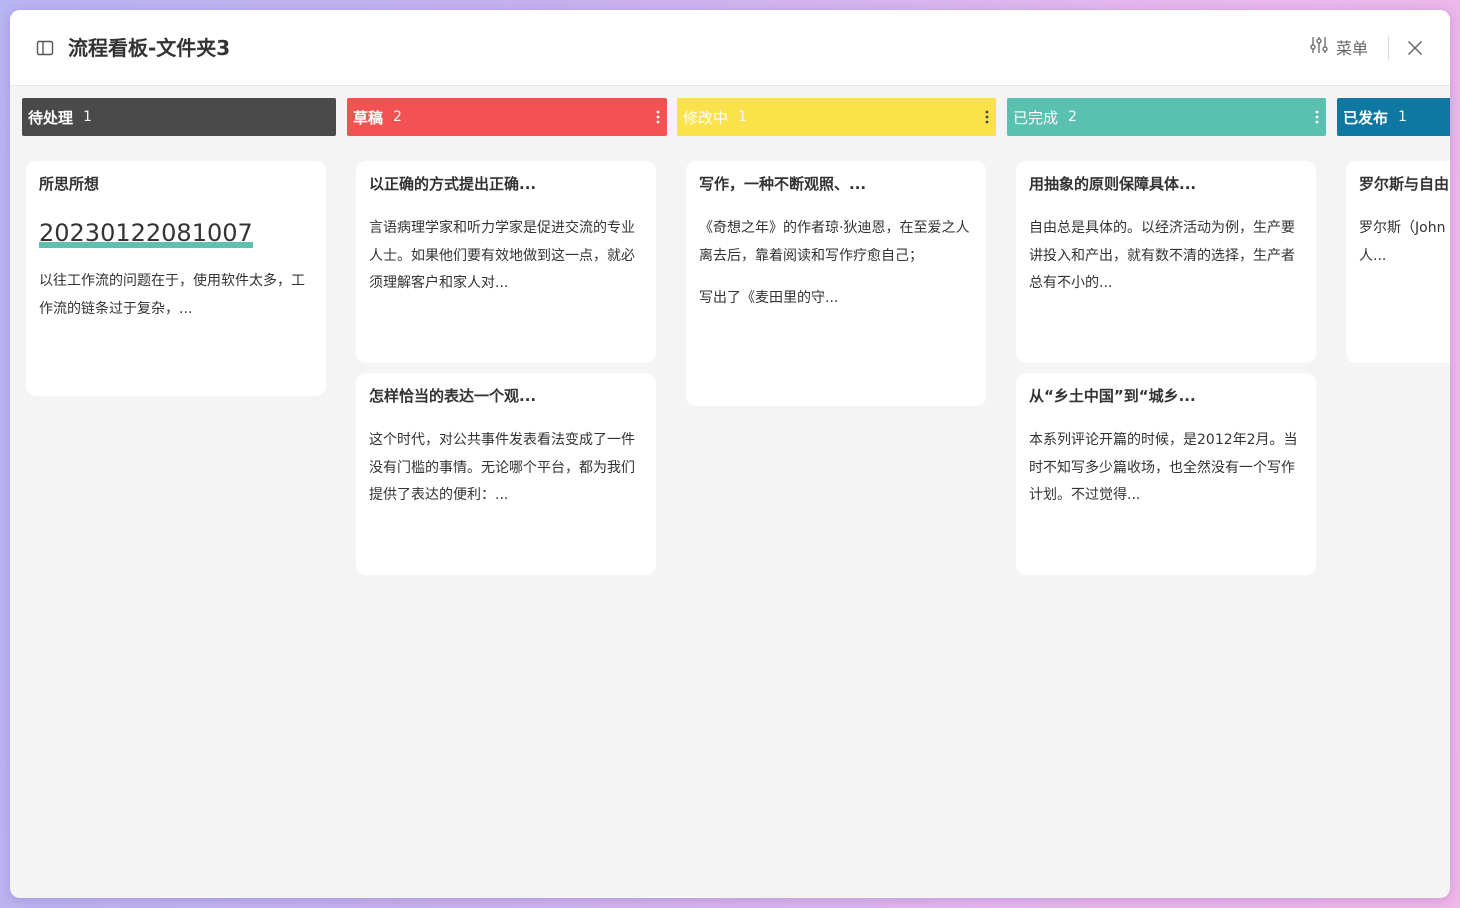  I want to click on column-header-draft: 草稿 2, so click(507, 117).